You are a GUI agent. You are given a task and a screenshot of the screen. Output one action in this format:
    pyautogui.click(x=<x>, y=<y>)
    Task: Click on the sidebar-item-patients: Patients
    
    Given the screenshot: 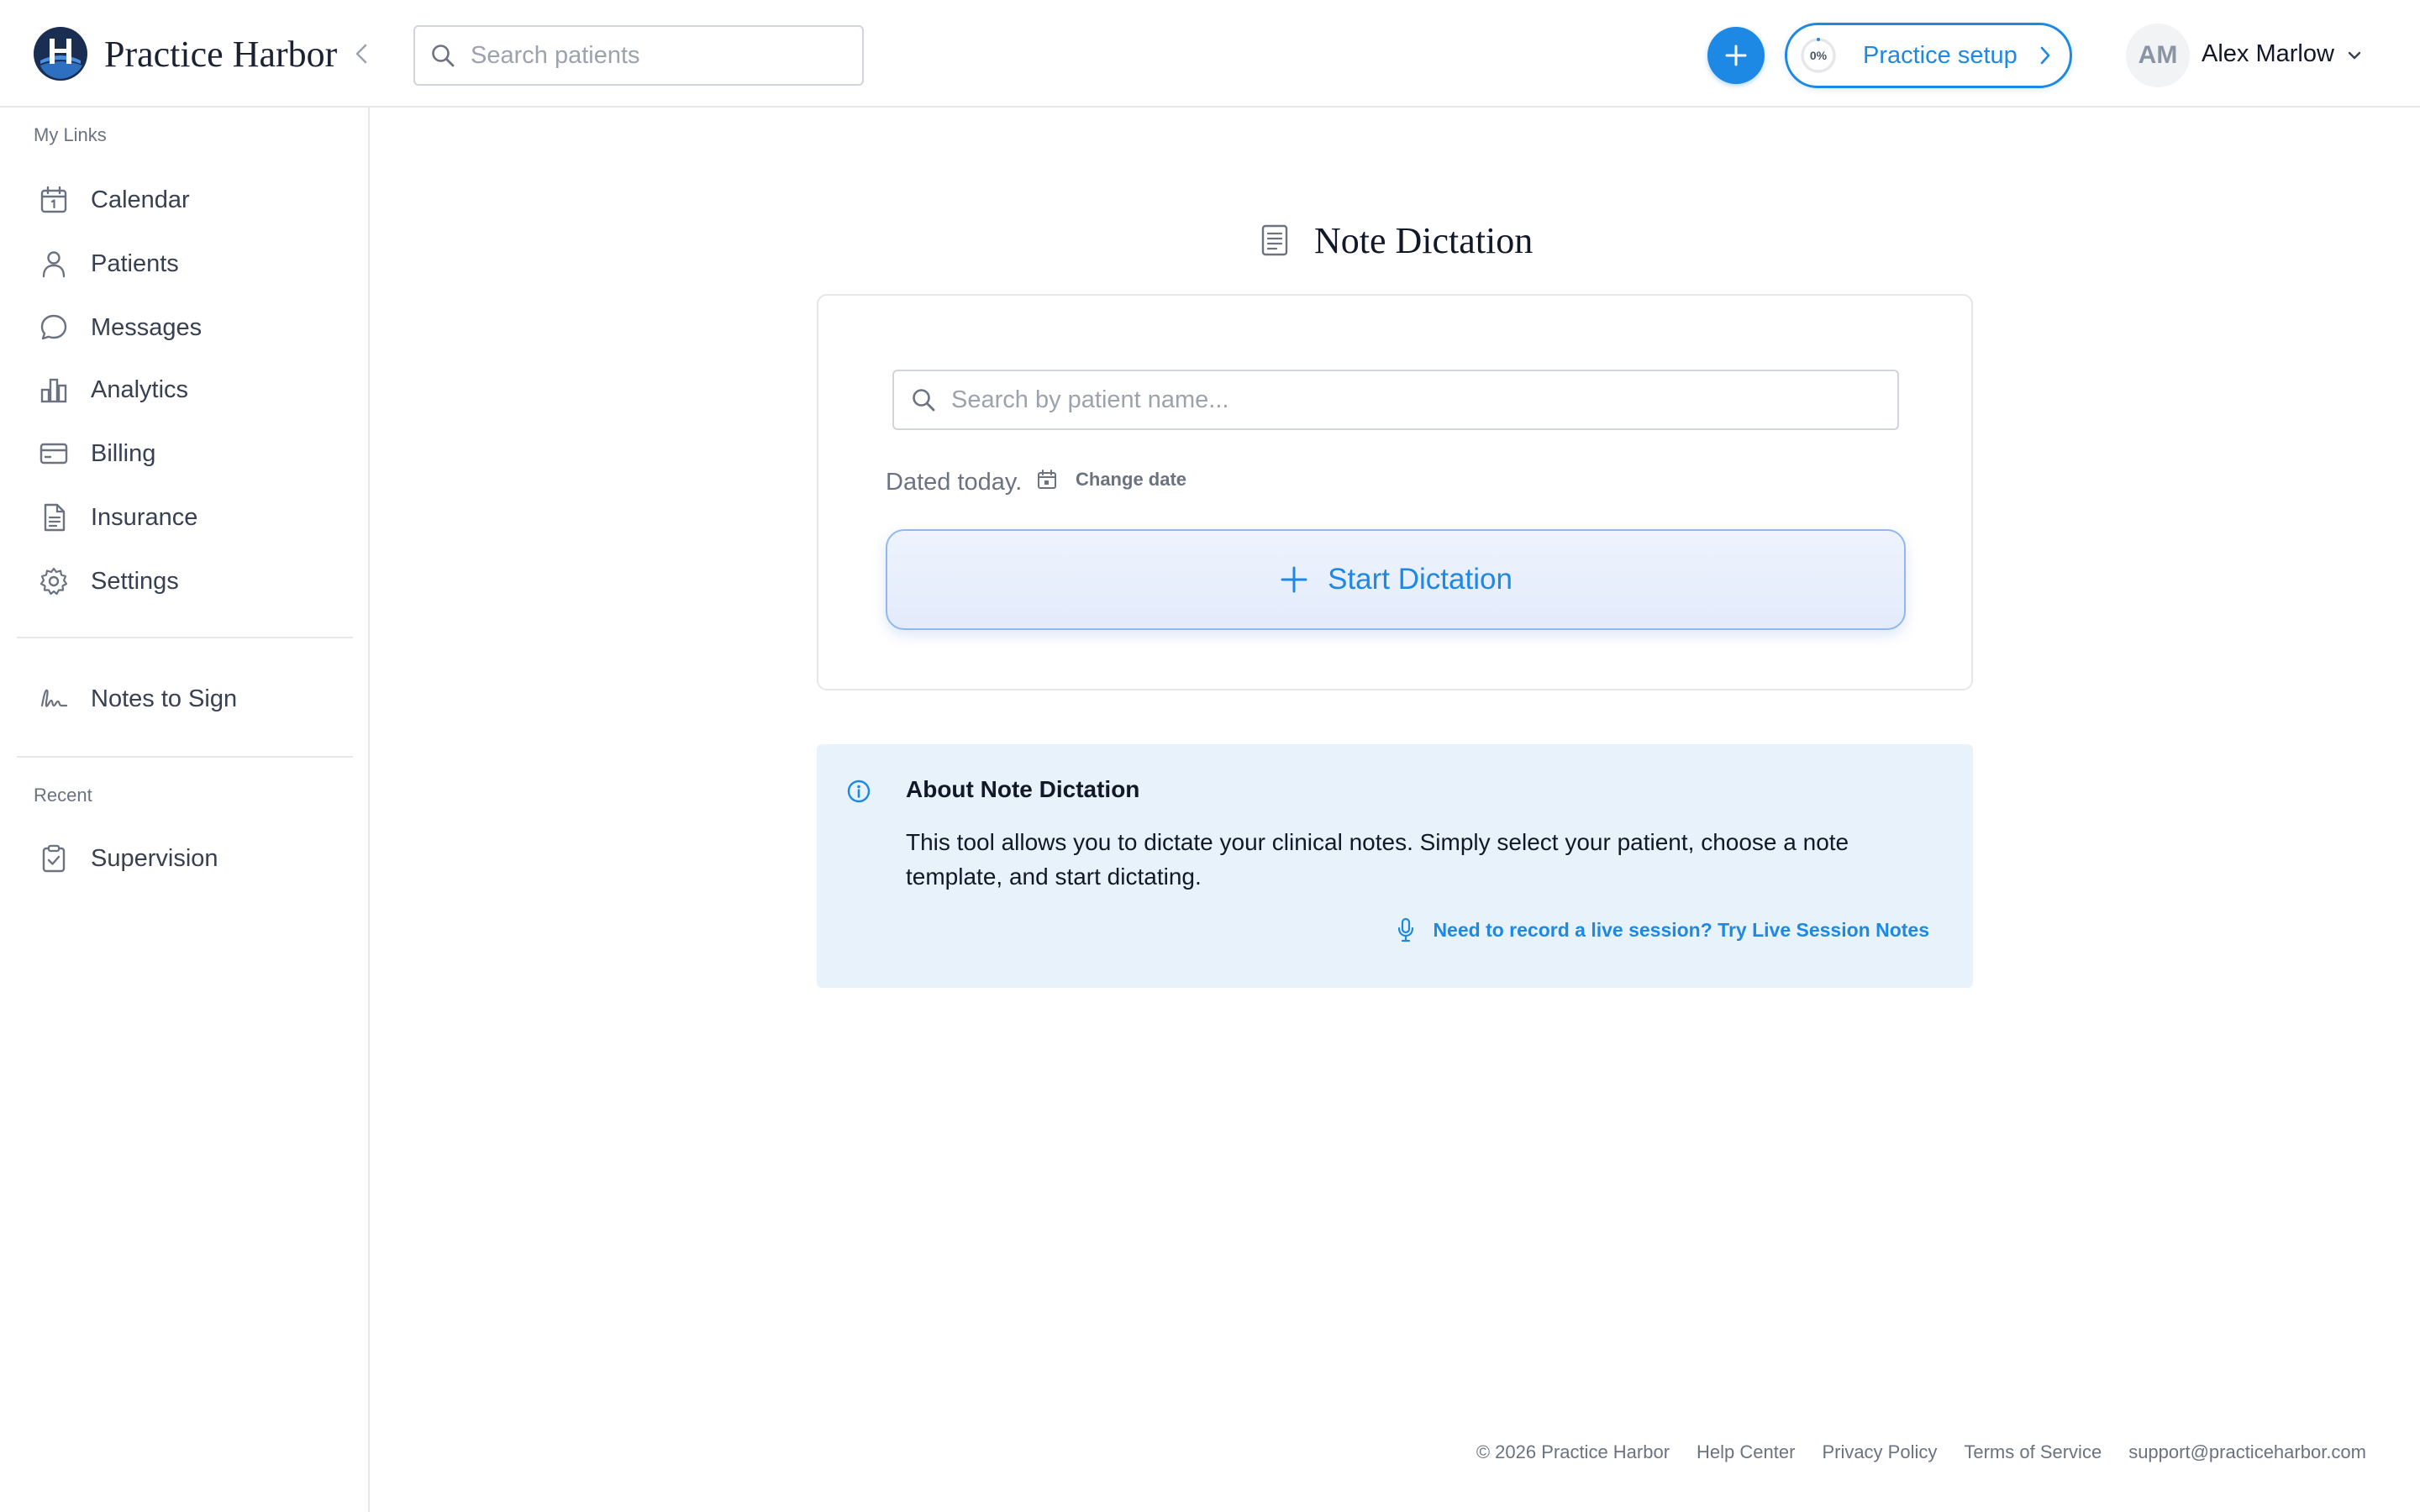 What is the action you would take?
    pyautogui.click(x=185, y=264)
    